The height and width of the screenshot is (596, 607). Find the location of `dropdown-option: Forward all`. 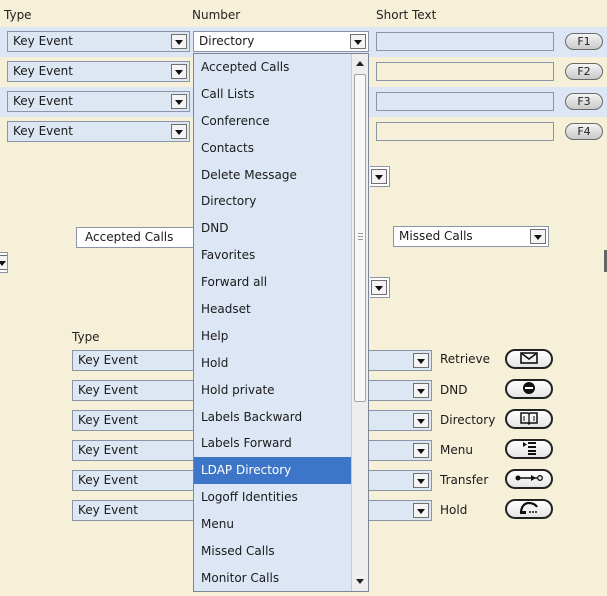

dropdown-option: Forward all is located at coordinates (272, 282).